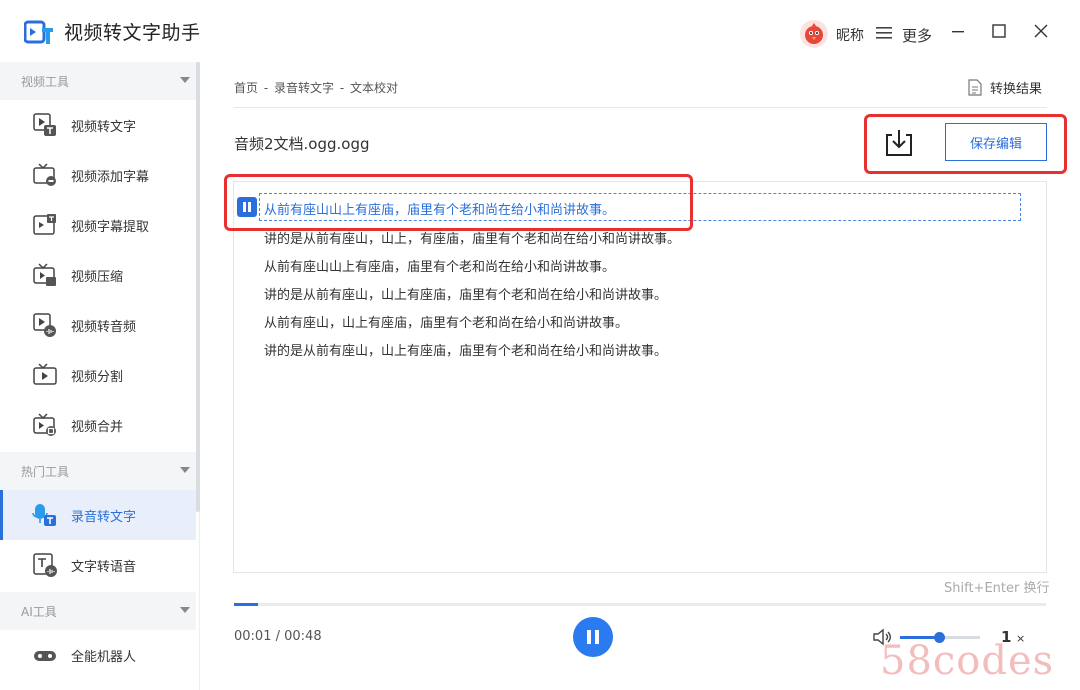 This screenshot has width=1080, height=690. I want to click on sidebar-item-robot: 全能机器人, so click(98, 655).